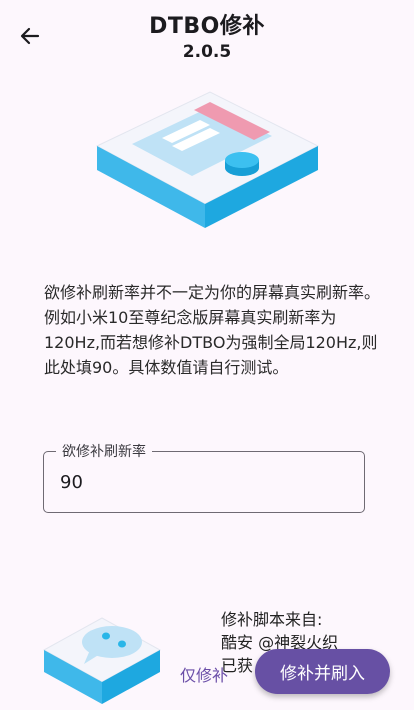  Describe the element at coordinates (322, 671) in the screenshot. I see `patch-and-flash-button: 修补并刷入` at that location.